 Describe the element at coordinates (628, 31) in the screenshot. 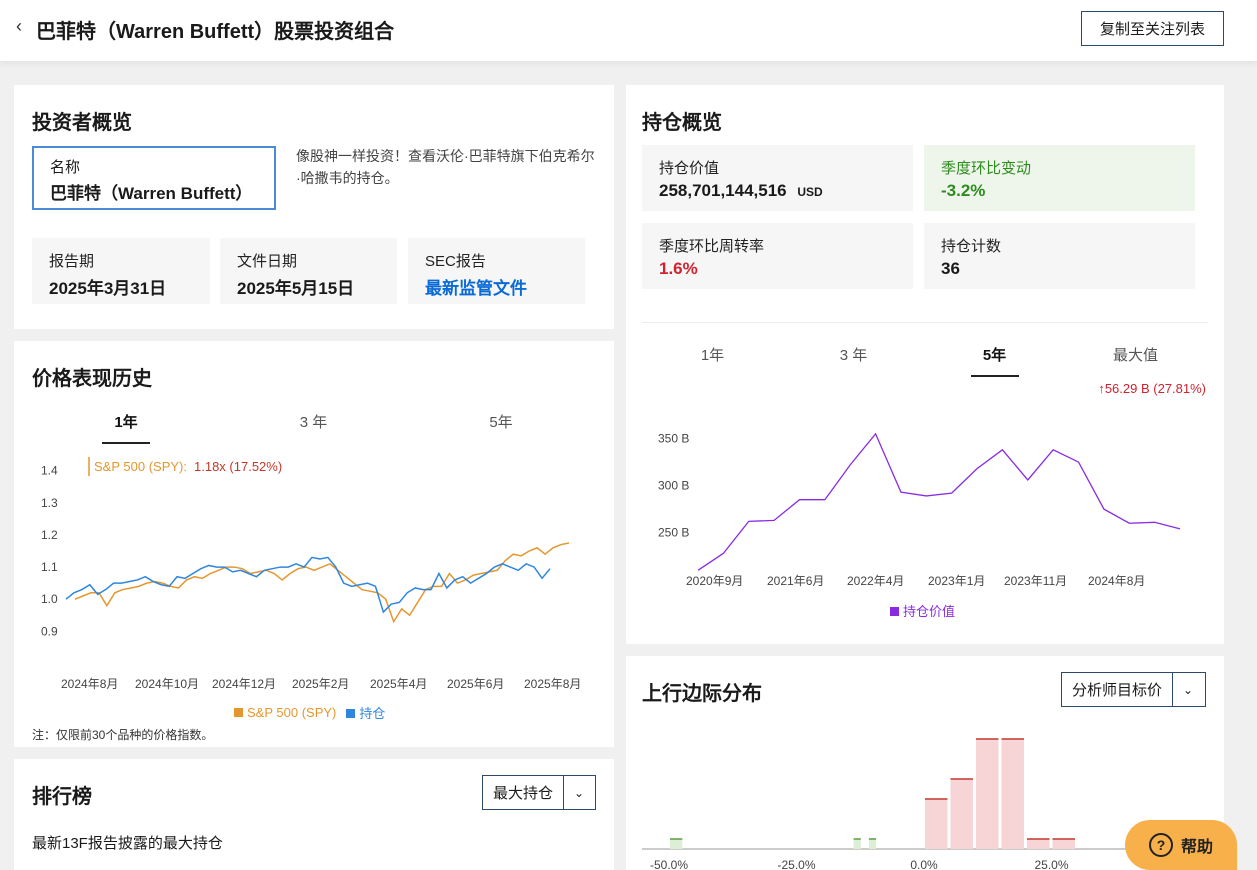

I see `top-bar: ‹ 巴菲特（Warren Buffett）股票投资组合 复制至关注列表` at that location.